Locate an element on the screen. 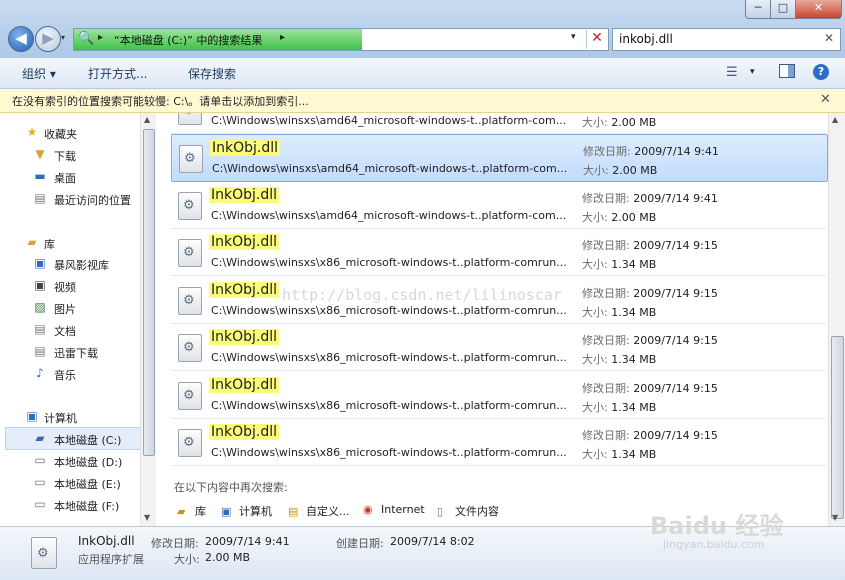  nav-storm: ▣ 暴风影视库 is located at coordinates (70, 264).